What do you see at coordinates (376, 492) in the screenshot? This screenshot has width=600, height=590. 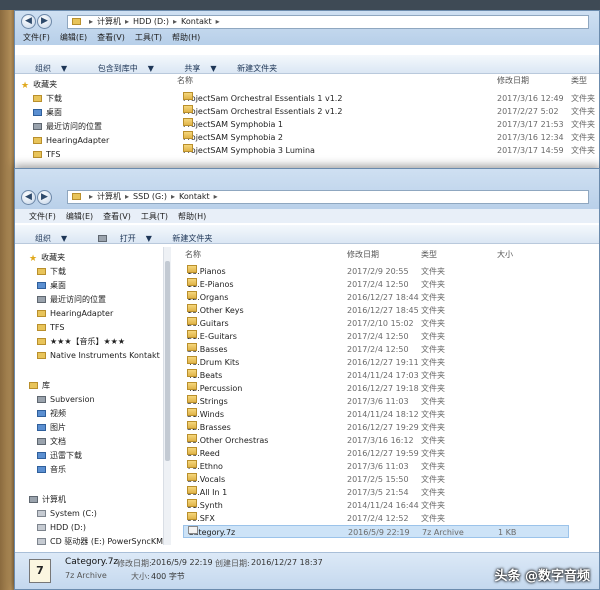 I see `file-row: 90.All In 1 2017/3/5 21:54 文件夹` at bounding box center [376, 492].